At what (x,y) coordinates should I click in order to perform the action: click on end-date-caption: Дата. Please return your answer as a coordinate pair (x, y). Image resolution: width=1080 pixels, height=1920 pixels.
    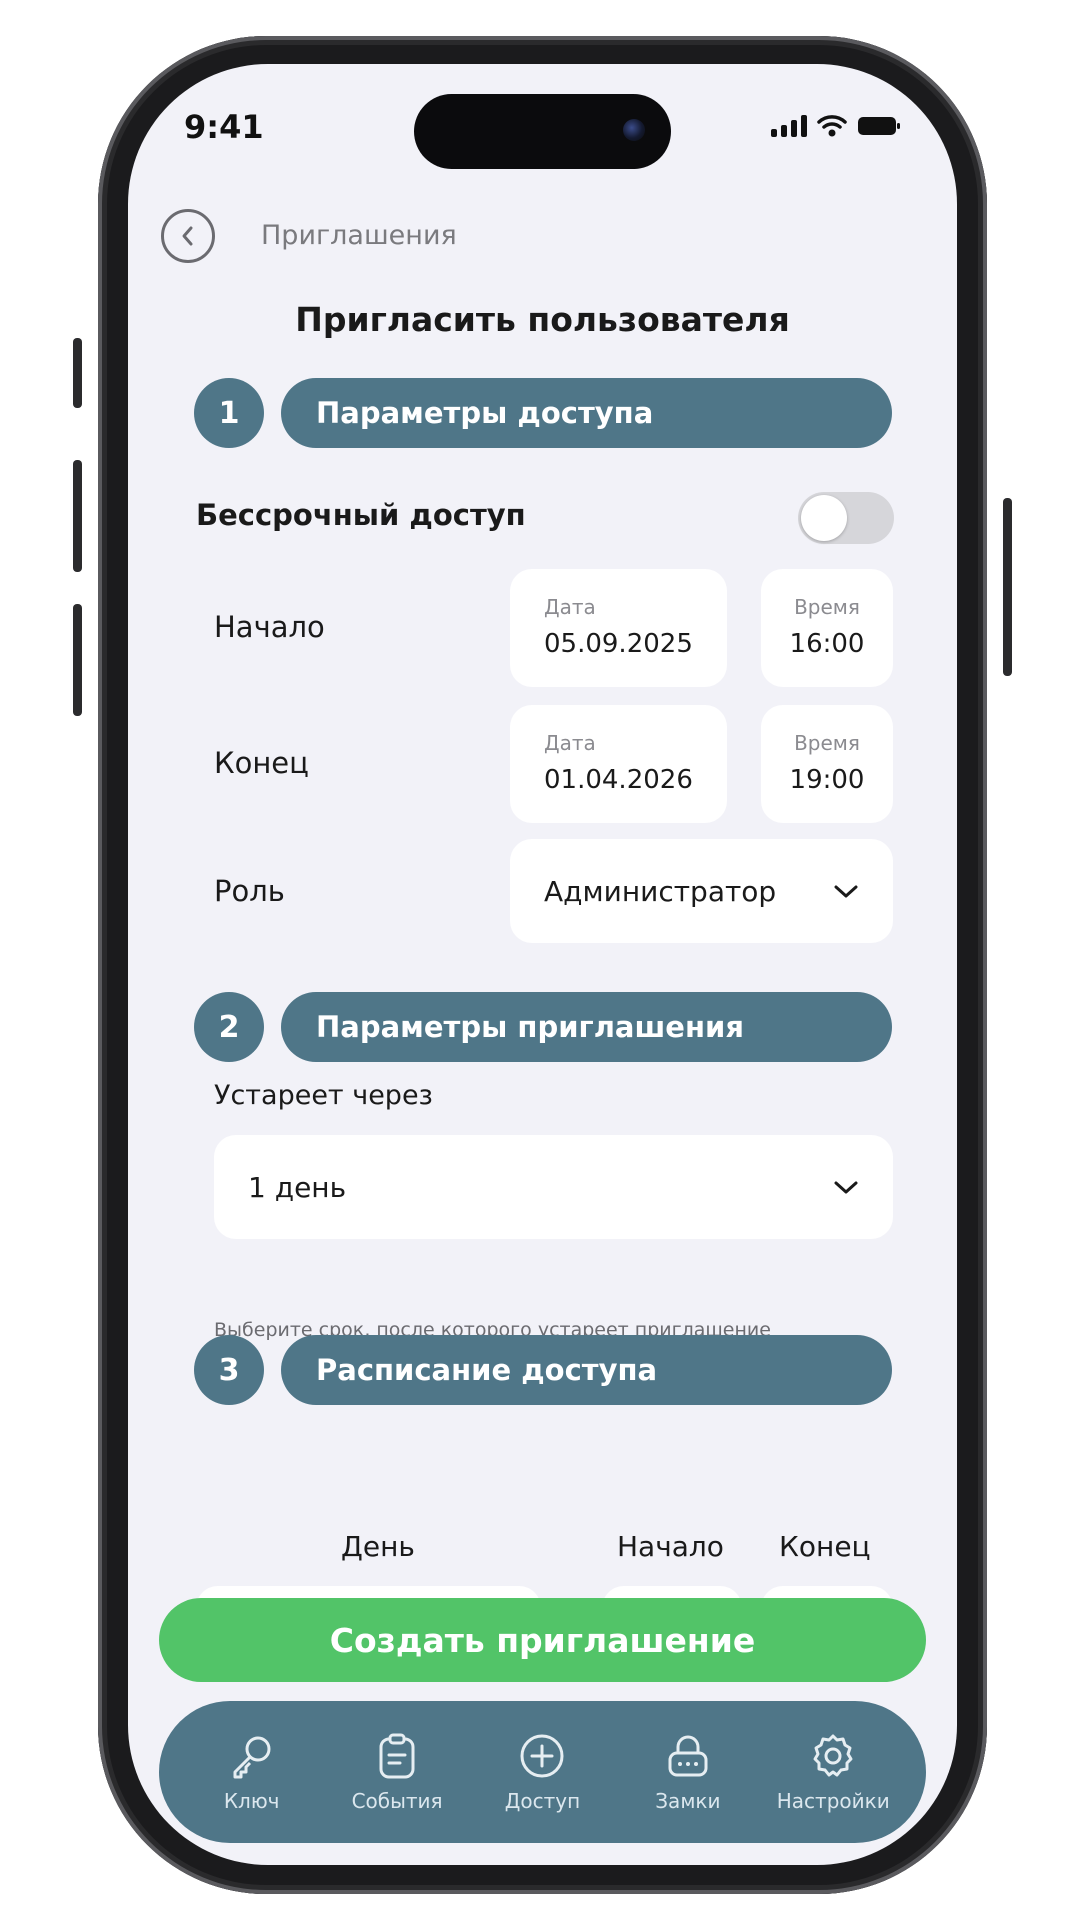
    Looking at the image, I should click on (570, 743).